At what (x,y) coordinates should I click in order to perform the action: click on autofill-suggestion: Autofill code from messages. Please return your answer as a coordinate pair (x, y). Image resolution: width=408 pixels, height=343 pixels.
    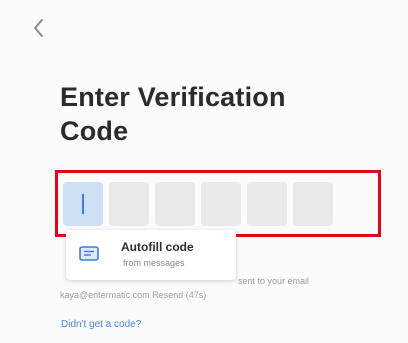
    Looking at the image, I should click on (151, 255).